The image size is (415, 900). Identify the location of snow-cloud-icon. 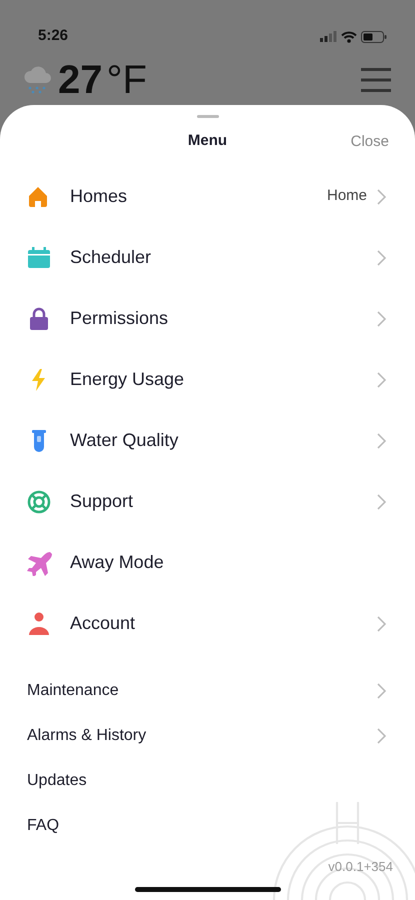
(38, 80).